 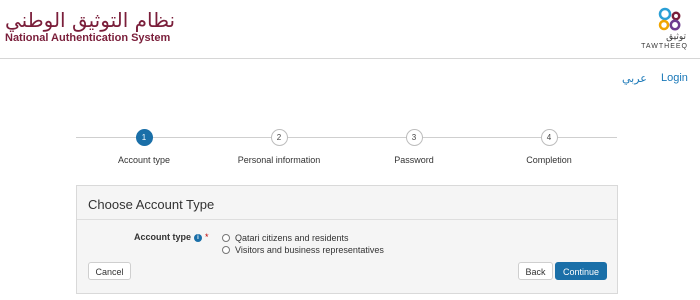 I want to click on back-button: Back, so click(x=535, y=271).